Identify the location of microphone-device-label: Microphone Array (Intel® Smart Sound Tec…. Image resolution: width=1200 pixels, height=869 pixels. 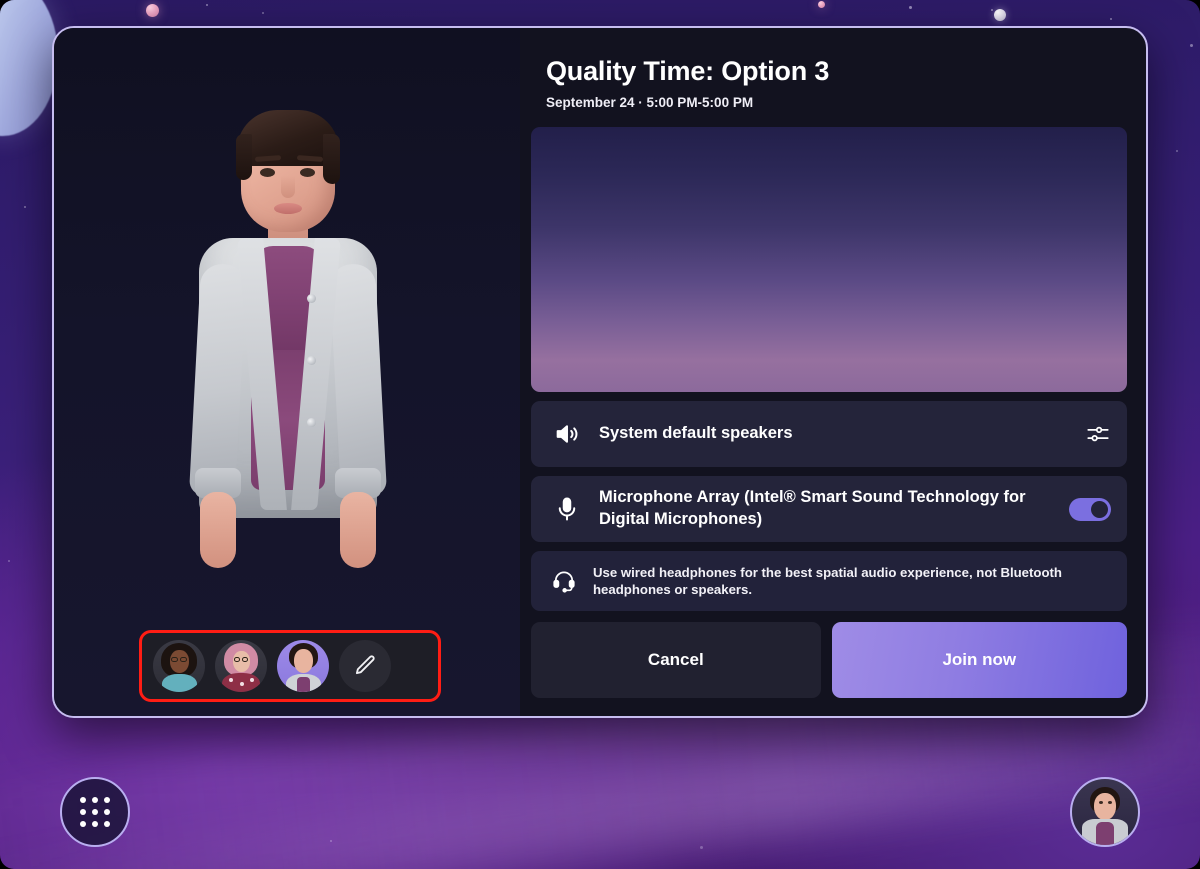
(812, 508).